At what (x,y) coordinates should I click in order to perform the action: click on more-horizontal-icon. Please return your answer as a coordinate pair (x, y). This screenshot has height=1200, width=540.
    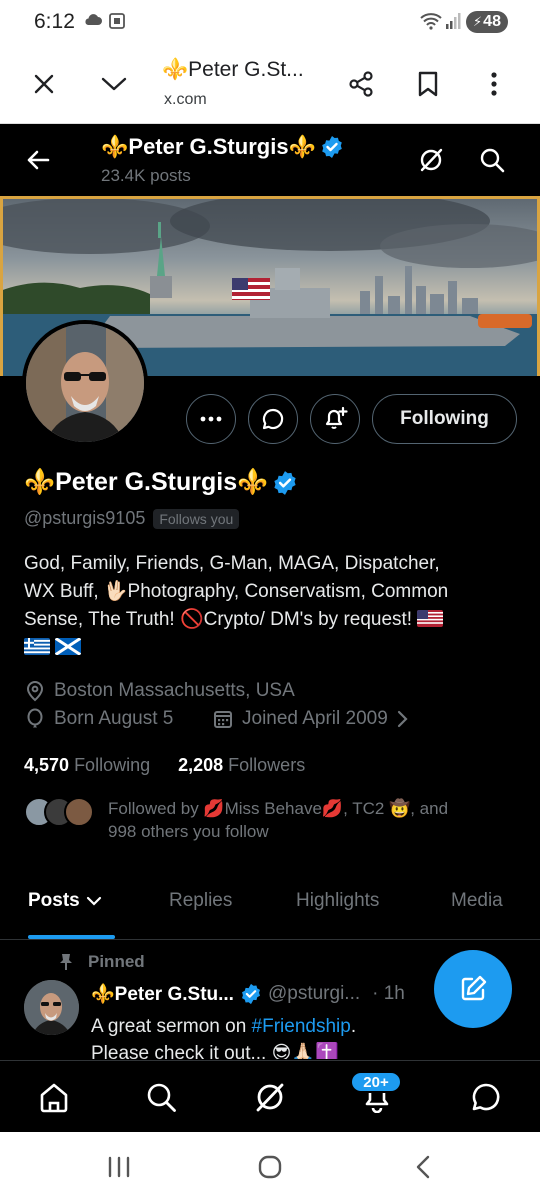
    Looking at the image, I should click on (211, 419).